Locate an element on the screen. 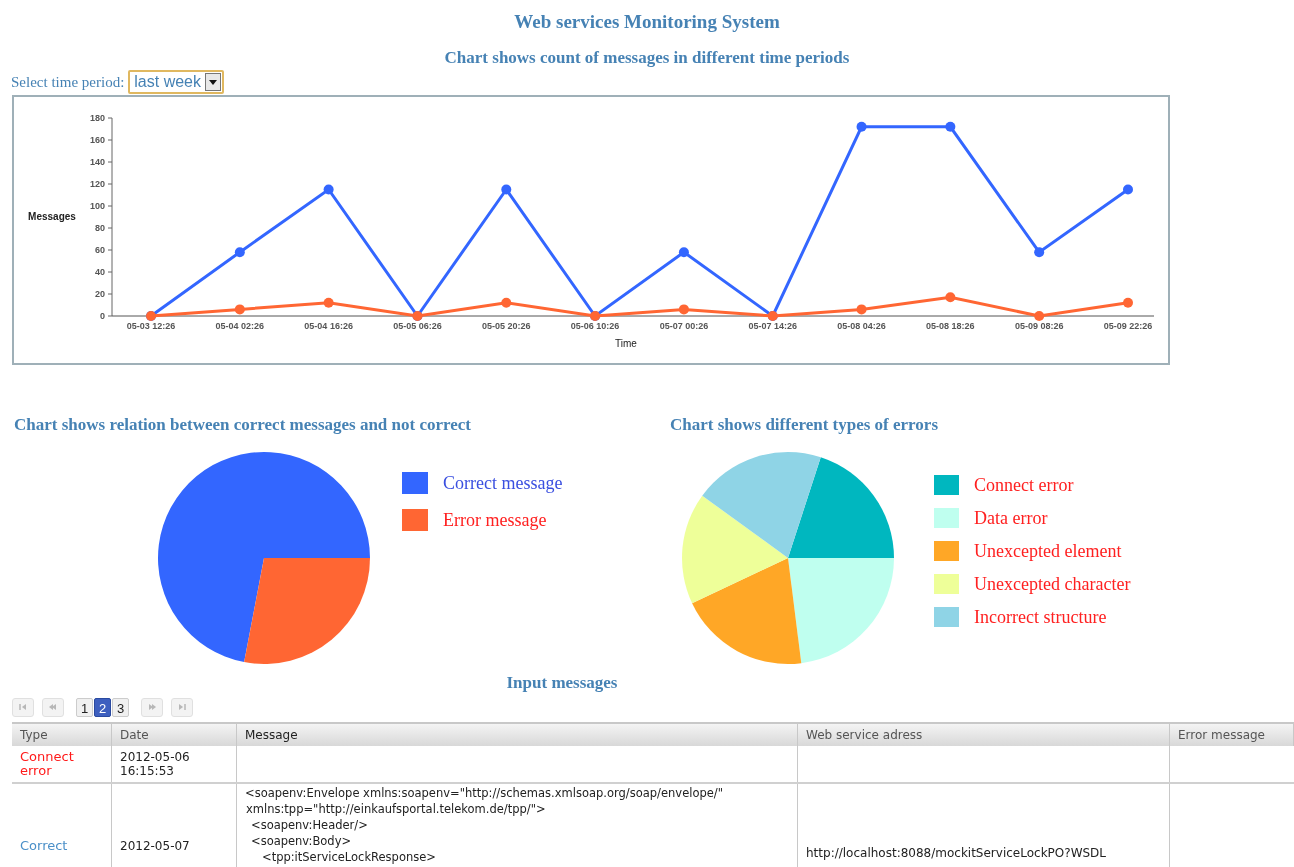 This screenshot has height=867, width=1294. date-text: 2012-05-07 is located at coordinates (155, 845).